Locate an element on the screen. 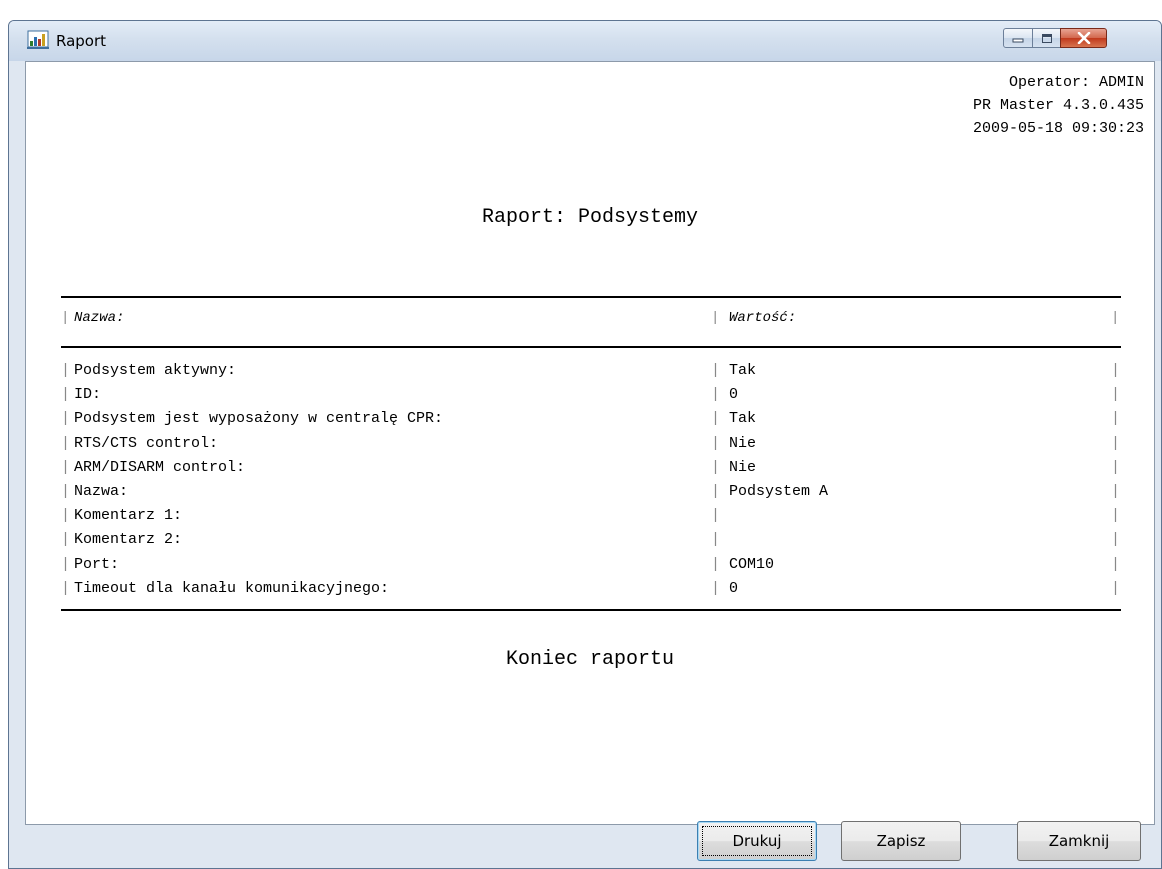  row-value: Podsystem A is located at coordinates (779, 491).